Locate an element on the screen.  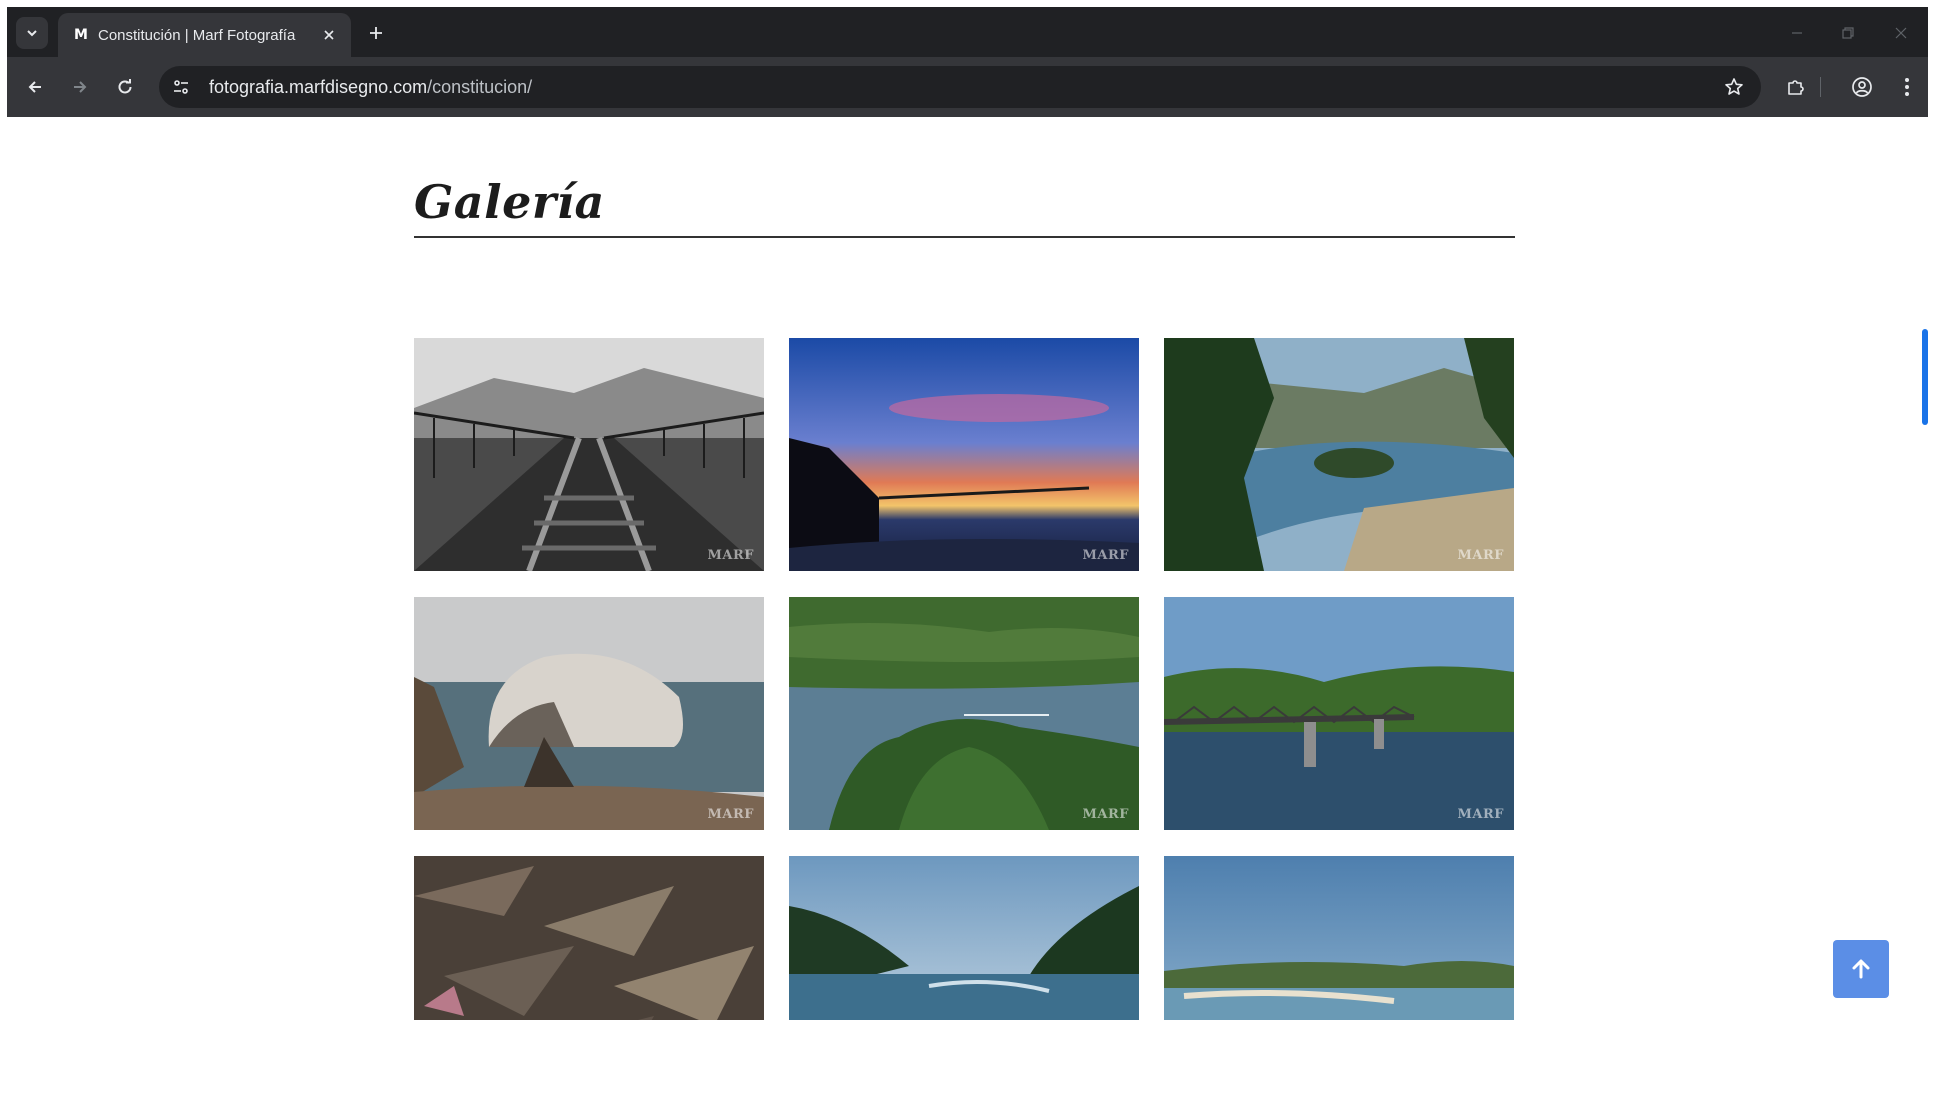
photo-river-valley is located at coordinates (964, 938).